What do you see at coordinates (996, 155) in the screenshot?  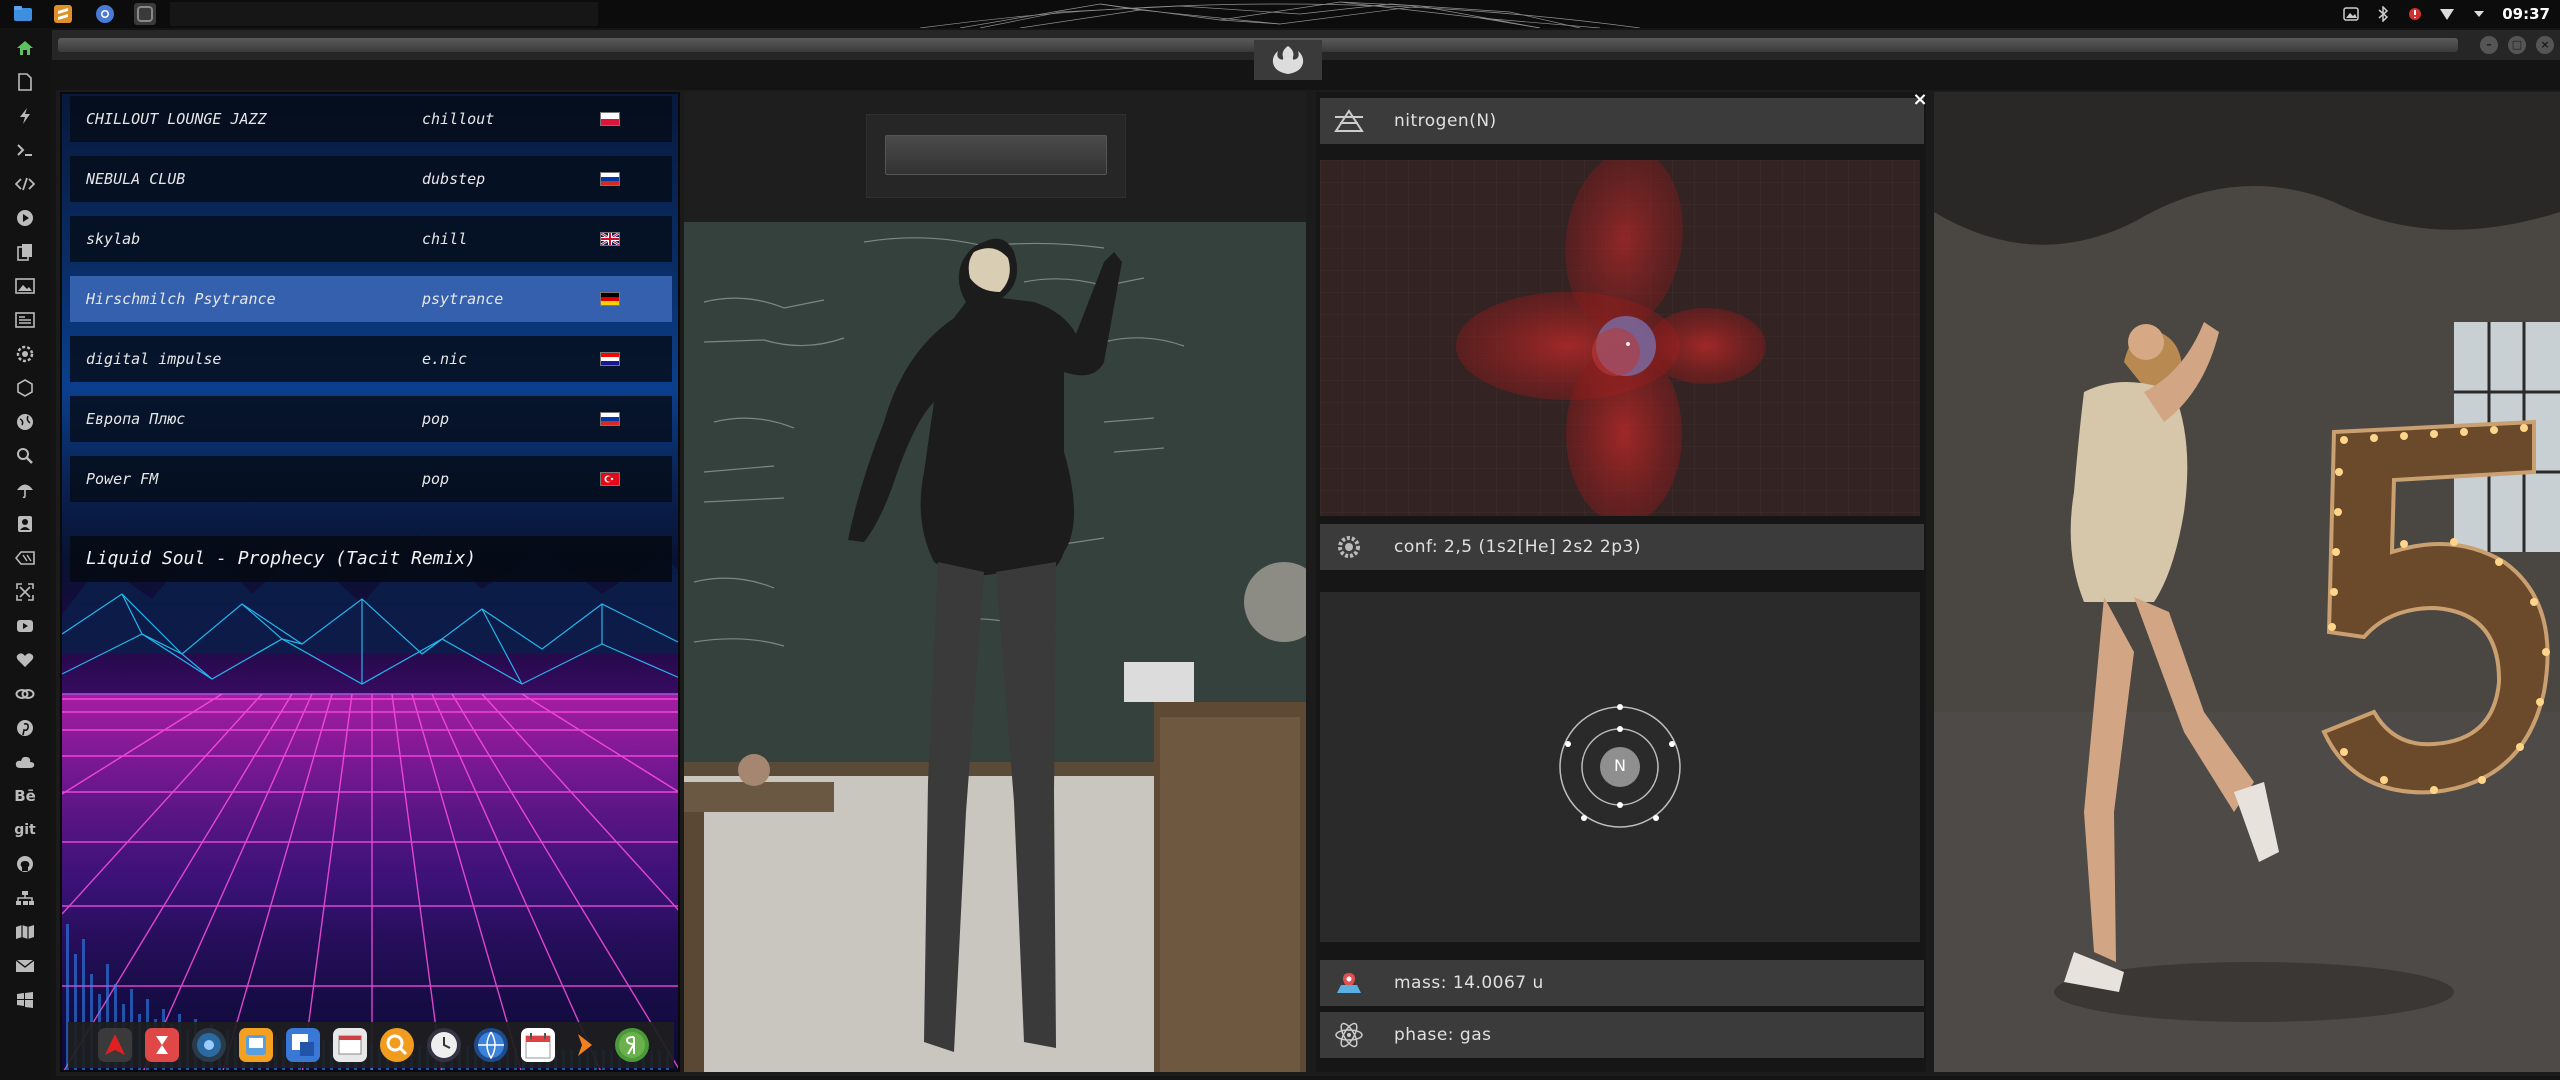 I see `text-input-field` at bounding box center [996, 155].